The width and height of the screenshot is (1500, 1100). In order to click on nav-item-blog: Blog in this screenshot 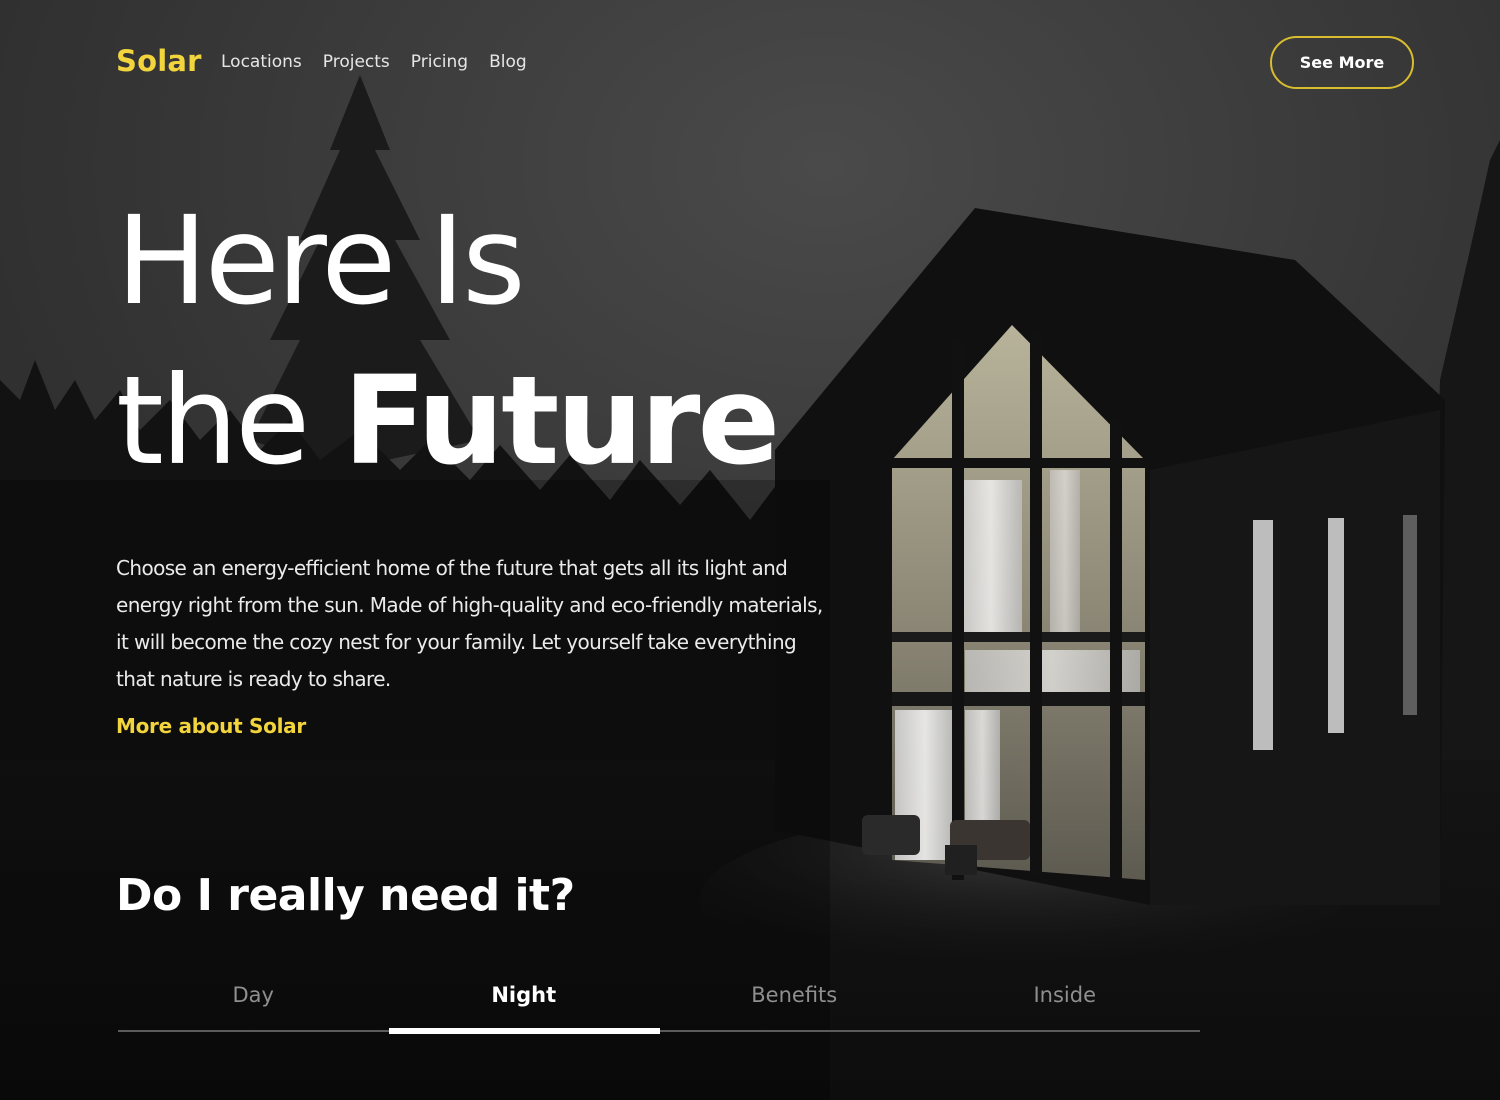, I will do `click(508, 62)`.